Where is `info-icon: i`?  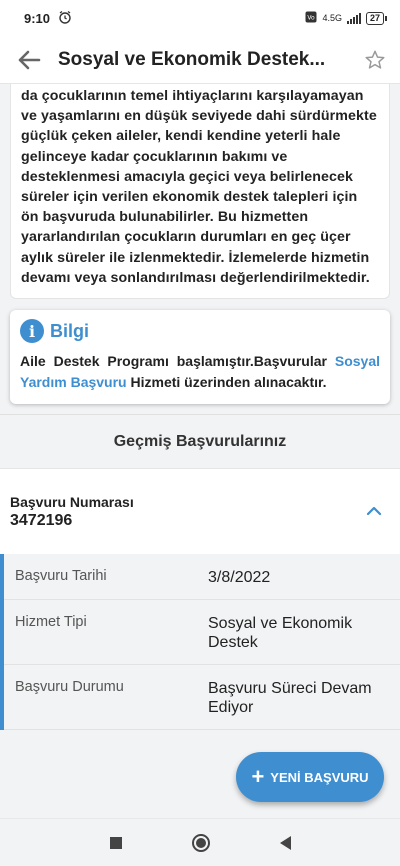
info-icon: i is located at coordinates (32, 331).